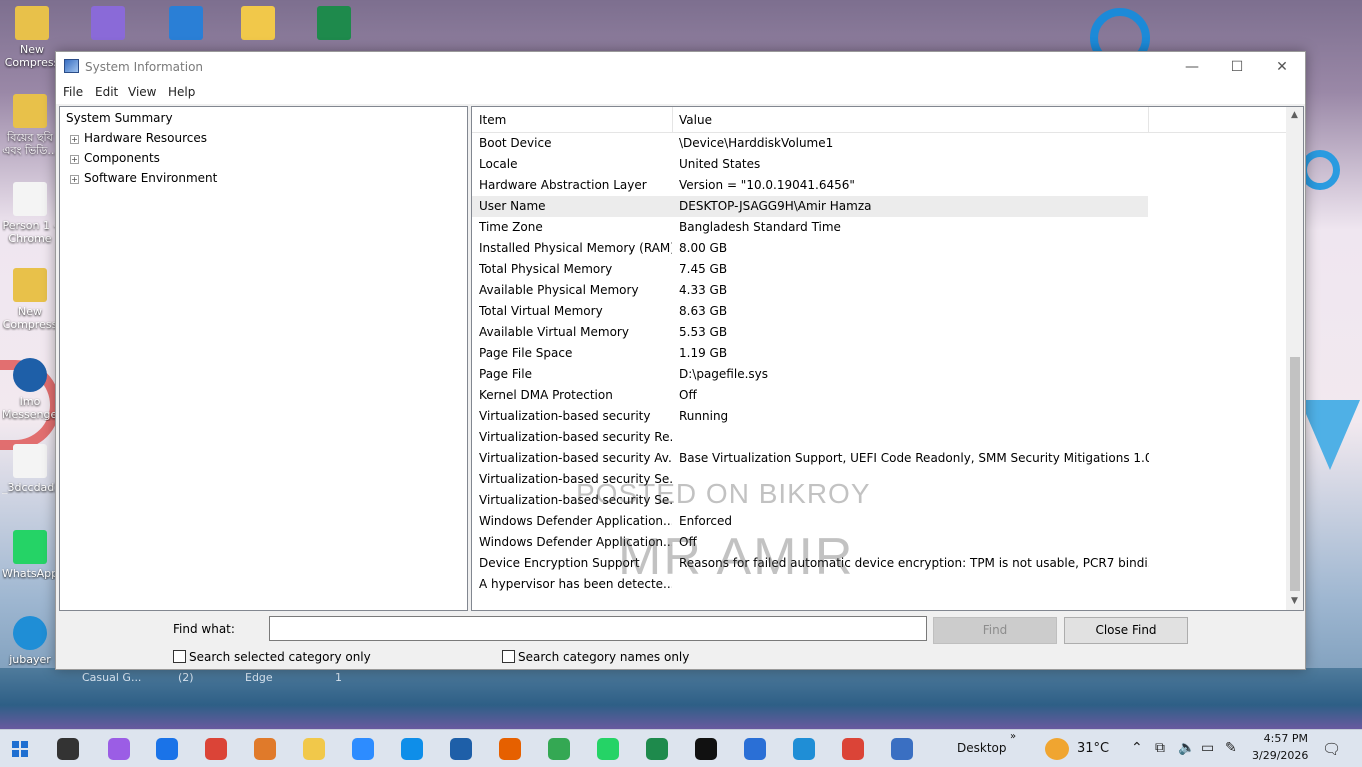 The width and height of the screenshot is (1362, 767). Describe the element at coordinates (142, 92) in the screenshot. I see `menu-view: View` at that location.